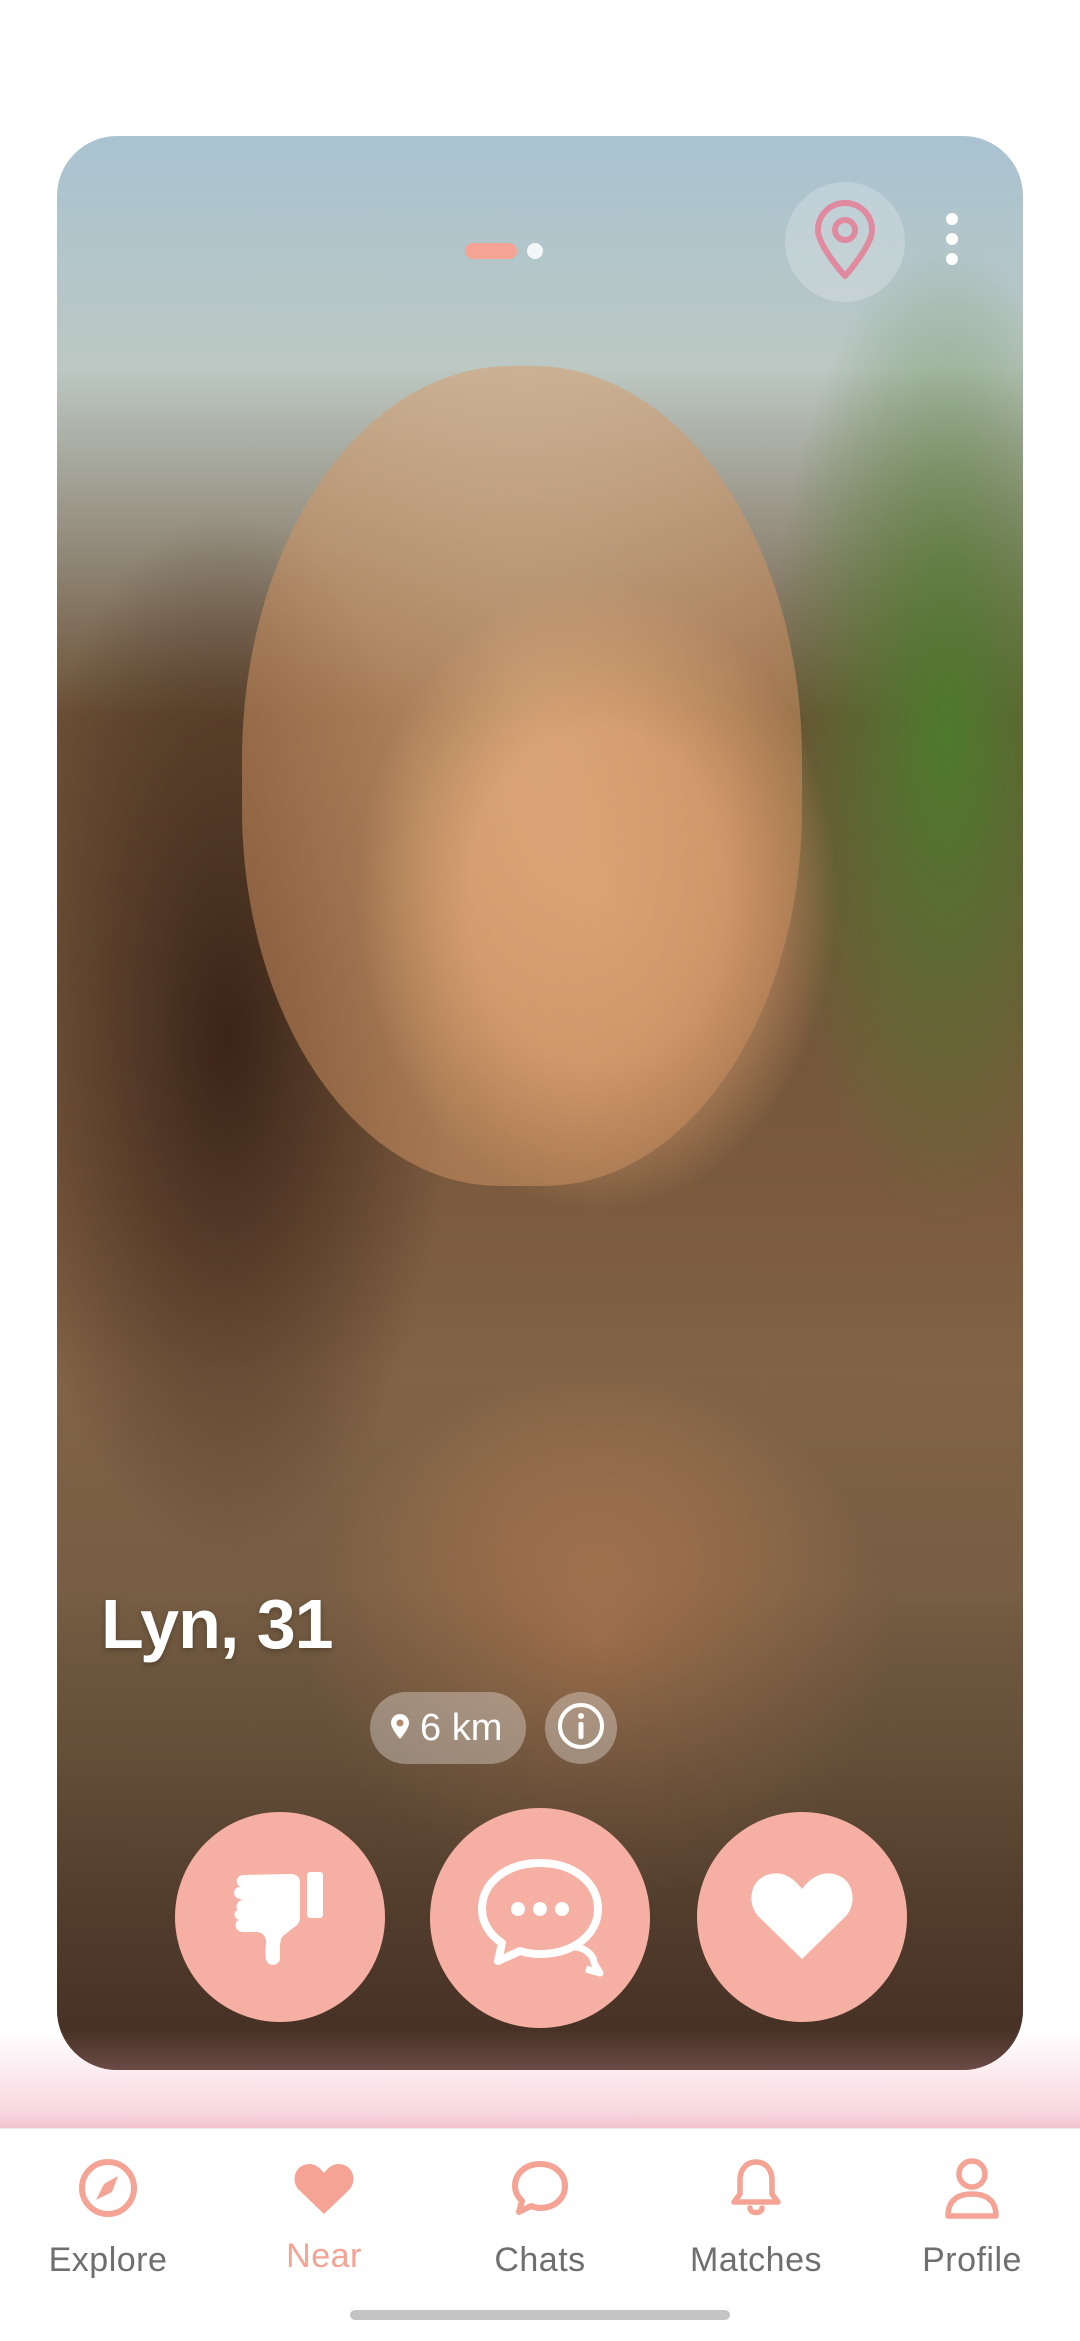 Image resolution: width=1080 pixels, height=2341 pixels. Describe the element at coordinates (535, 251) in the screenshot. I see `pager-indicator` at that location.